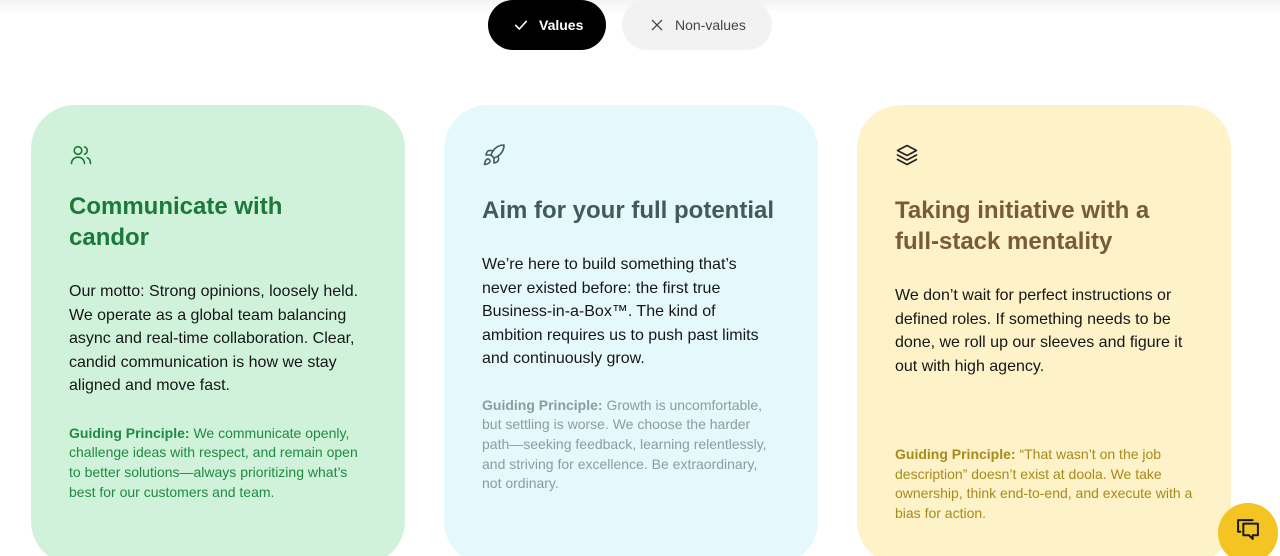 Image resolution: width=1280 pixels, height=556 pixels. What do you see at coordinates (176, 222) in the screenshot?
I see `card-title: Communicate with candor` at bounding box center [176, 222].